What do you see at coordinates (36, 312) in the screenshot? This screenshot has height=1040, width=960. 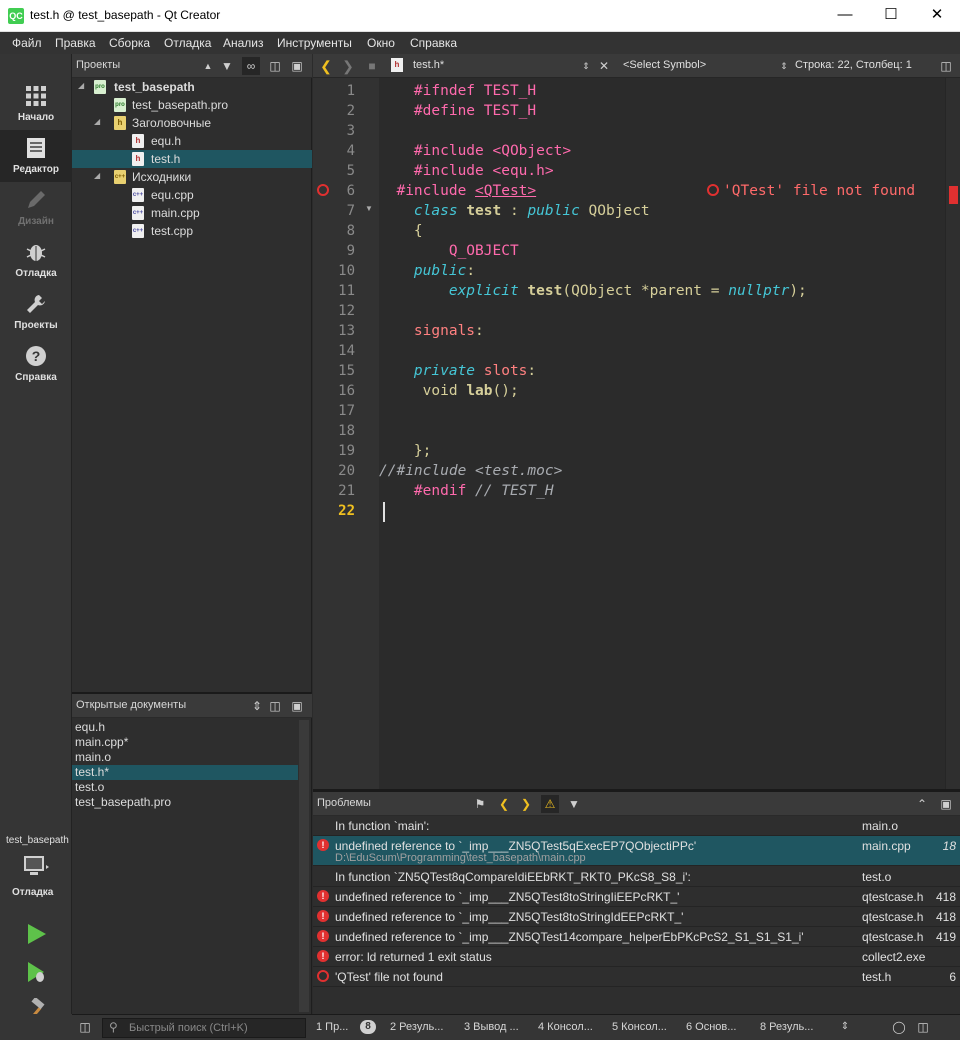 I see `mode-projects: Проекты` at bounding box center [36, 312].